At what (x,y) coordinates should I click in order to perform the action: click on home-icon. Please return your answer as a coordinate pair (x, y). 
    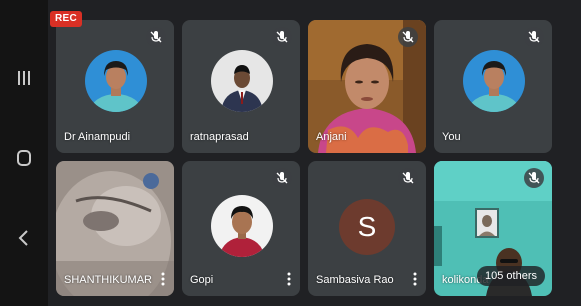
    Looking at the image, I should click on (24, 158).